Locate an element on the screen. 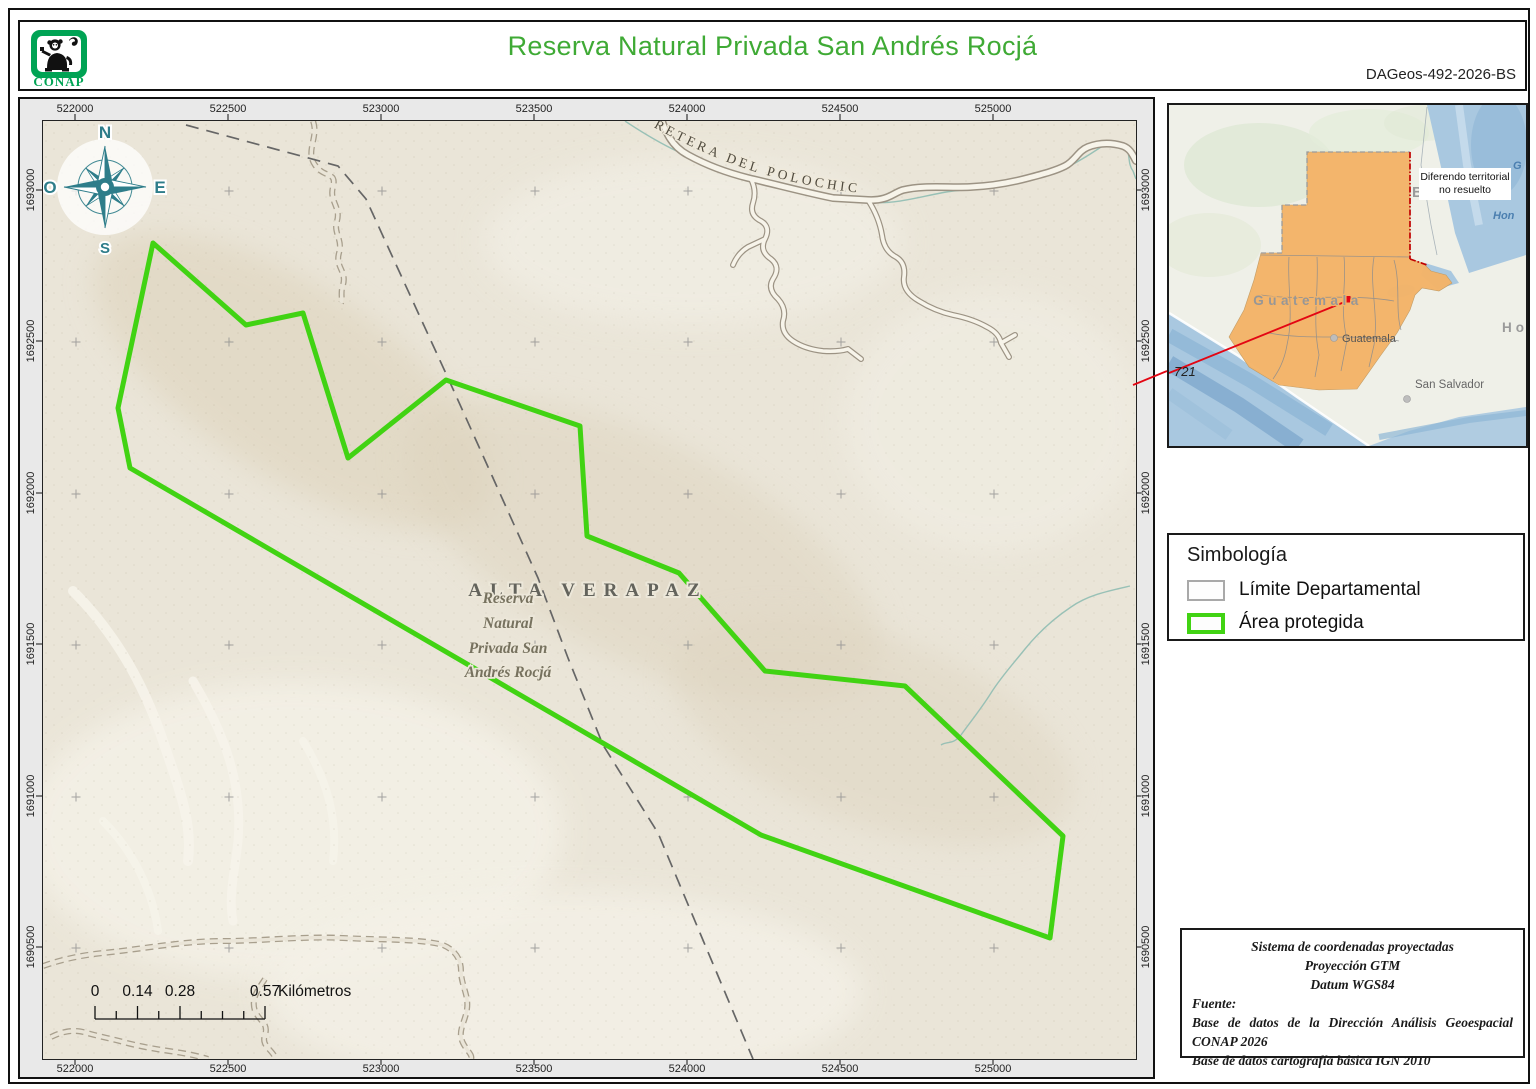 The height and width of the screenshot is (1089, 1536). datum-line: Datum WGS84 is located at coordinates (1352, 984).